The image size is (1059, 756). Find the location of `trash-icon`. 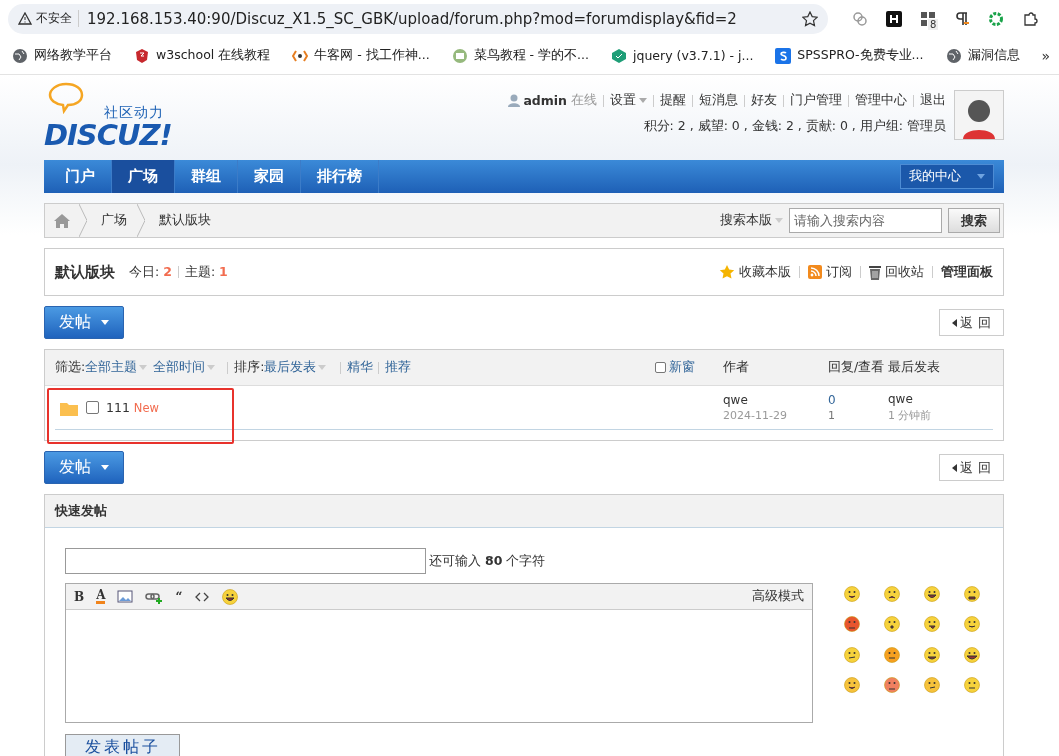

trash-icon is located at coordinates (875, 272).